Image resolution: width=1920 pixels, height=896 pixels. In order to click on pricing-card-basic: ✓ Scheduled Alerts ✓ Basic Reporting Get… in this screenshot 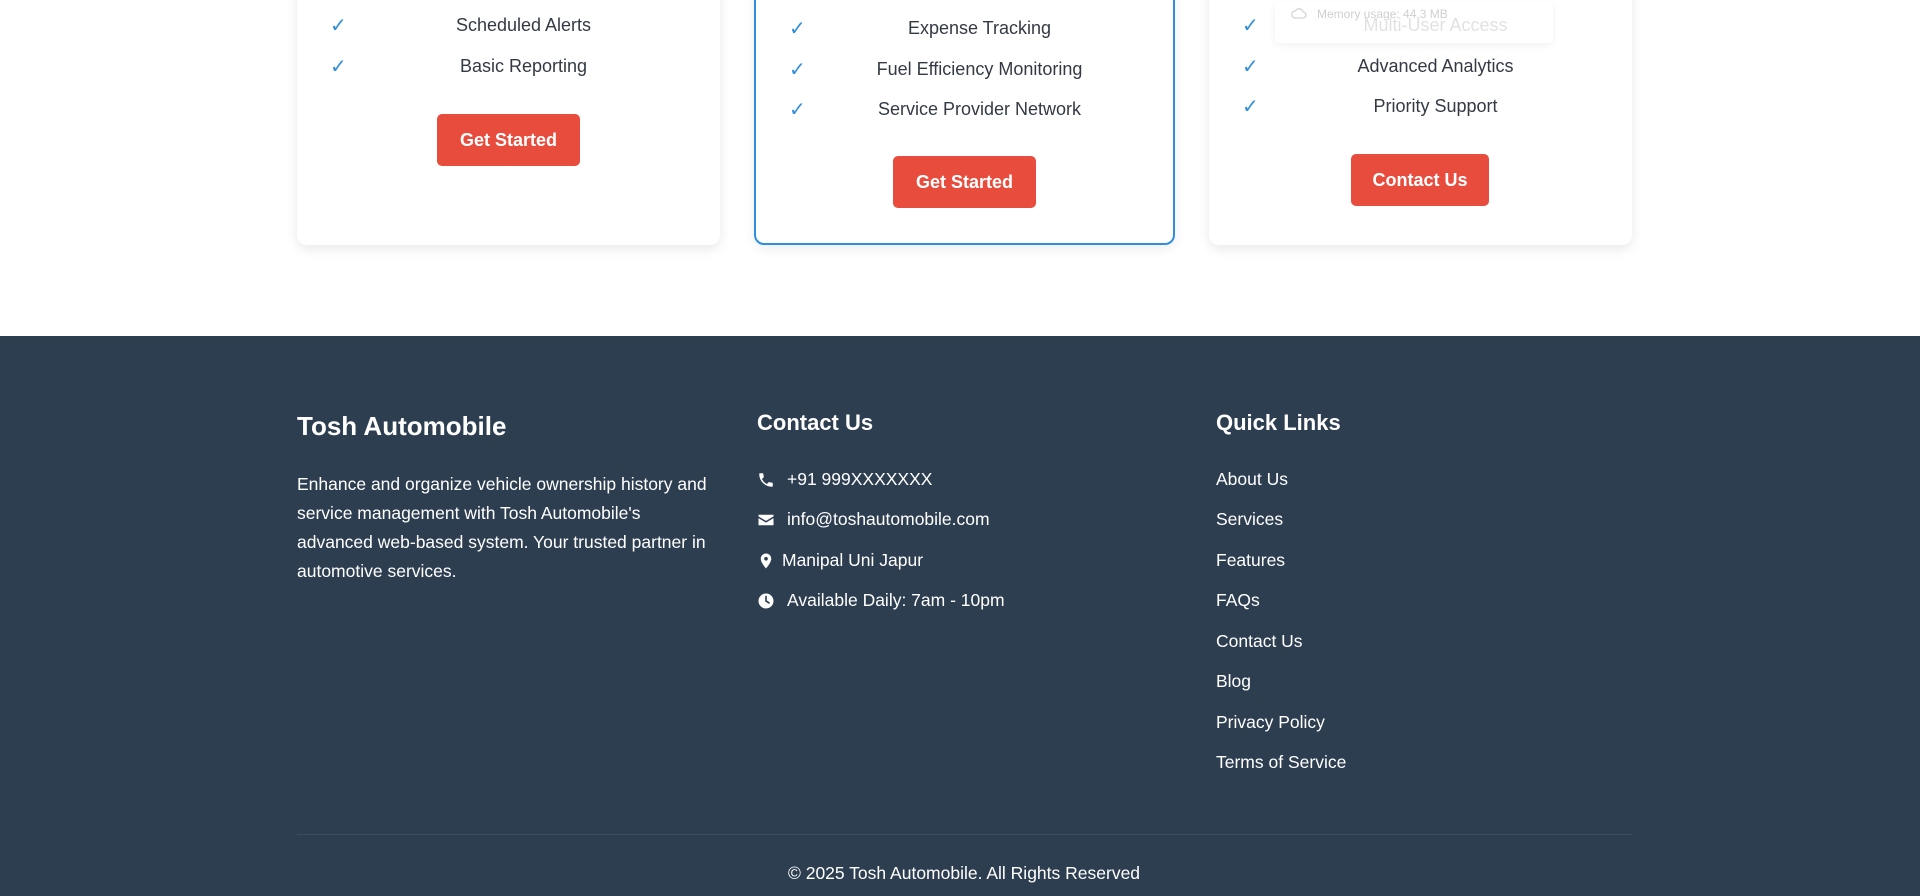, I will do `click(508, 122)`.